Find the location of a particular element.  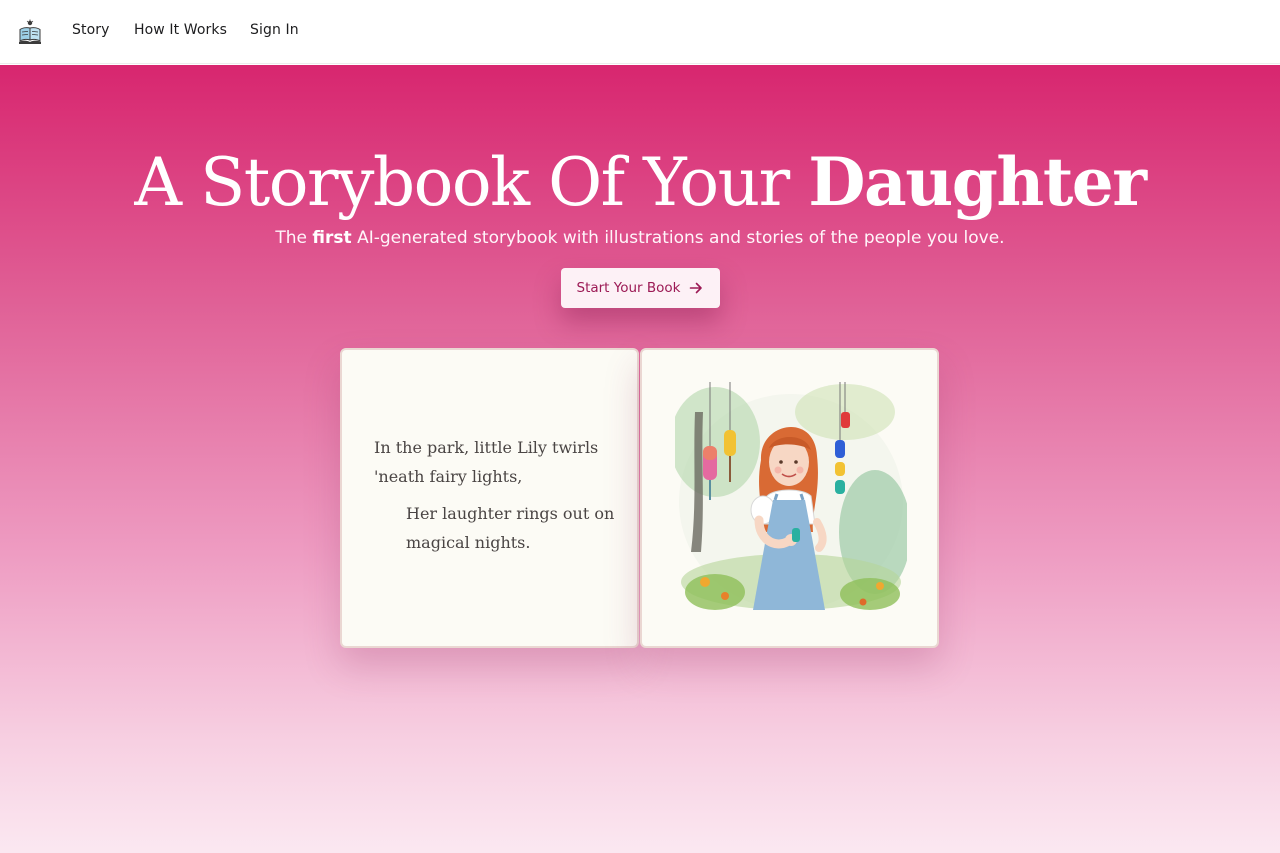

book-page-right is located at coordinates (789, 498).